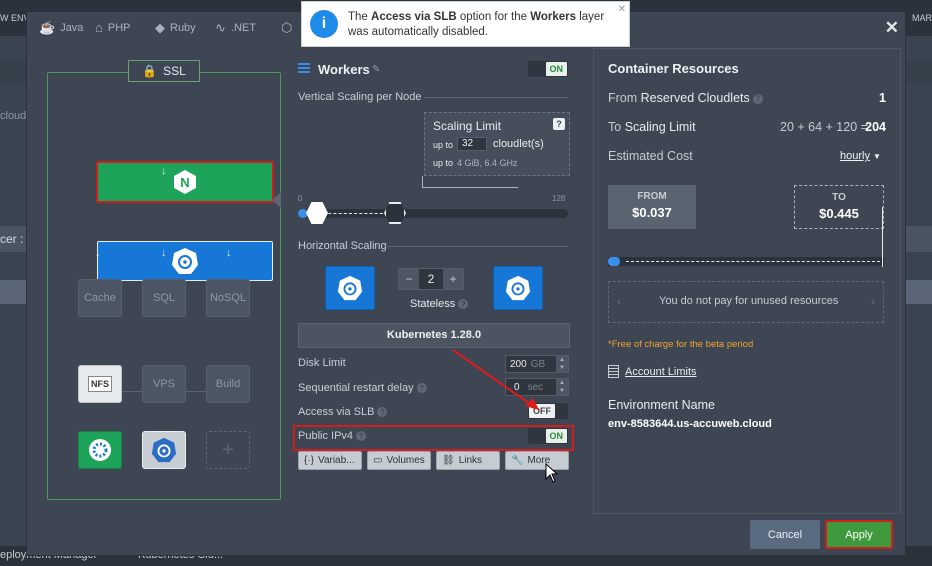 The height and width of the screenshot is (566, 932). I want to click on tab-php: ⌂ PHP, so click(112, 27).